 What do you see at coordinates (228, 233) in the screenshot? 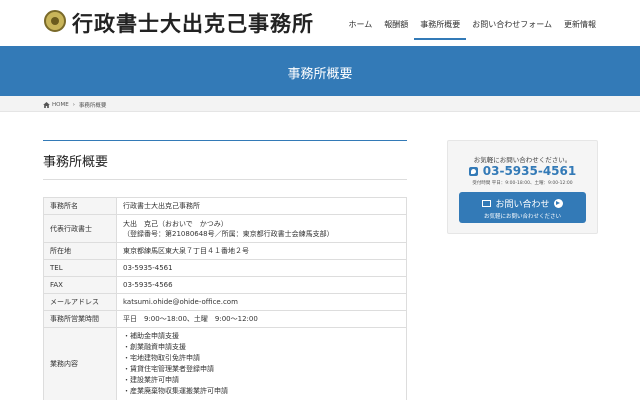
I see `representative-registration: （登録番号：第21080648号／所属：東京都行政書士会練馬支部）` at bounding box center [228, 233].